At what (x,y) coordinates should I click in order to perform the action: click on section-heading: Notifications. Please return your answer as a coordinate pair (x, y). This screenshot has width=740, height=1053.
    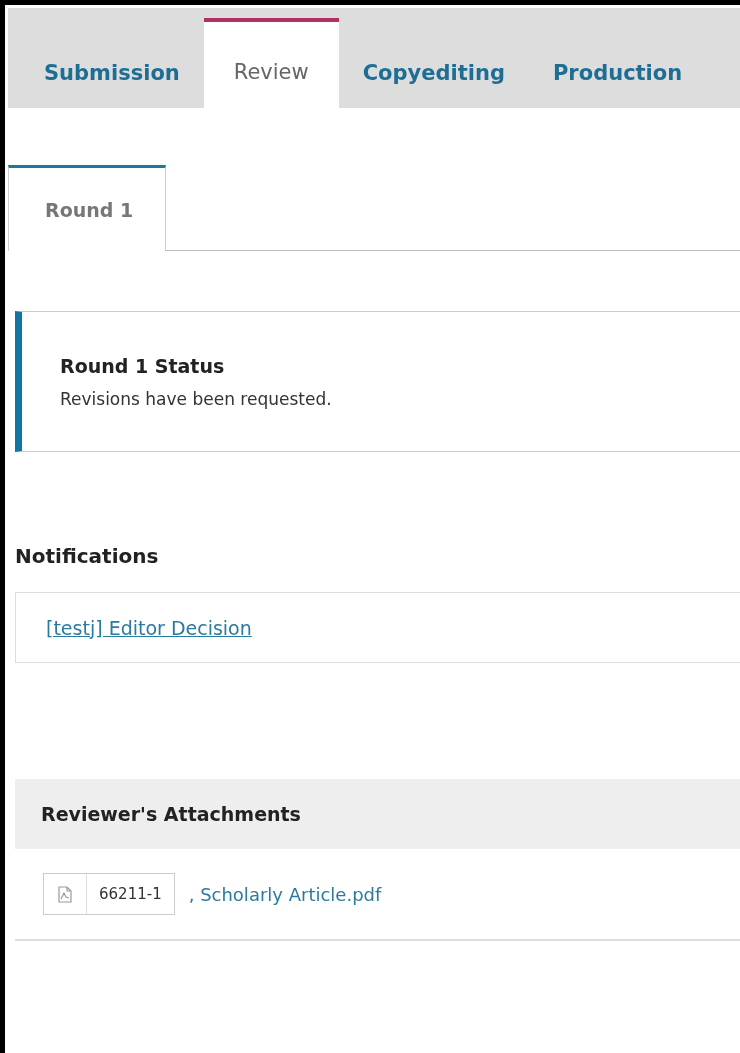
    Looking at the image, I should click on (87, 556).